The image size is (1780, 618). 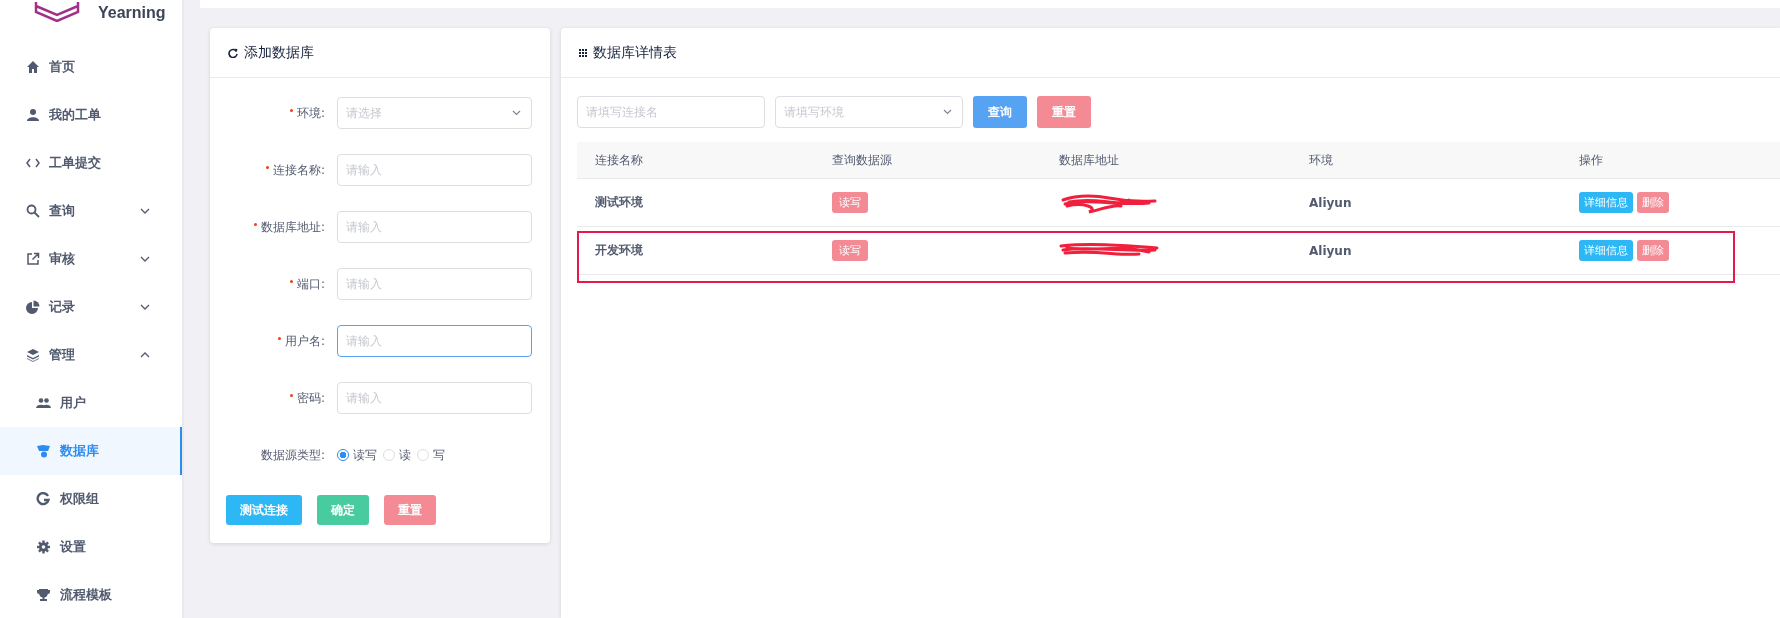 What do you see at coordinates (279, 52) in the screenshot?
I see `card-title: 添加数据库` at bounding box center [279, 52].